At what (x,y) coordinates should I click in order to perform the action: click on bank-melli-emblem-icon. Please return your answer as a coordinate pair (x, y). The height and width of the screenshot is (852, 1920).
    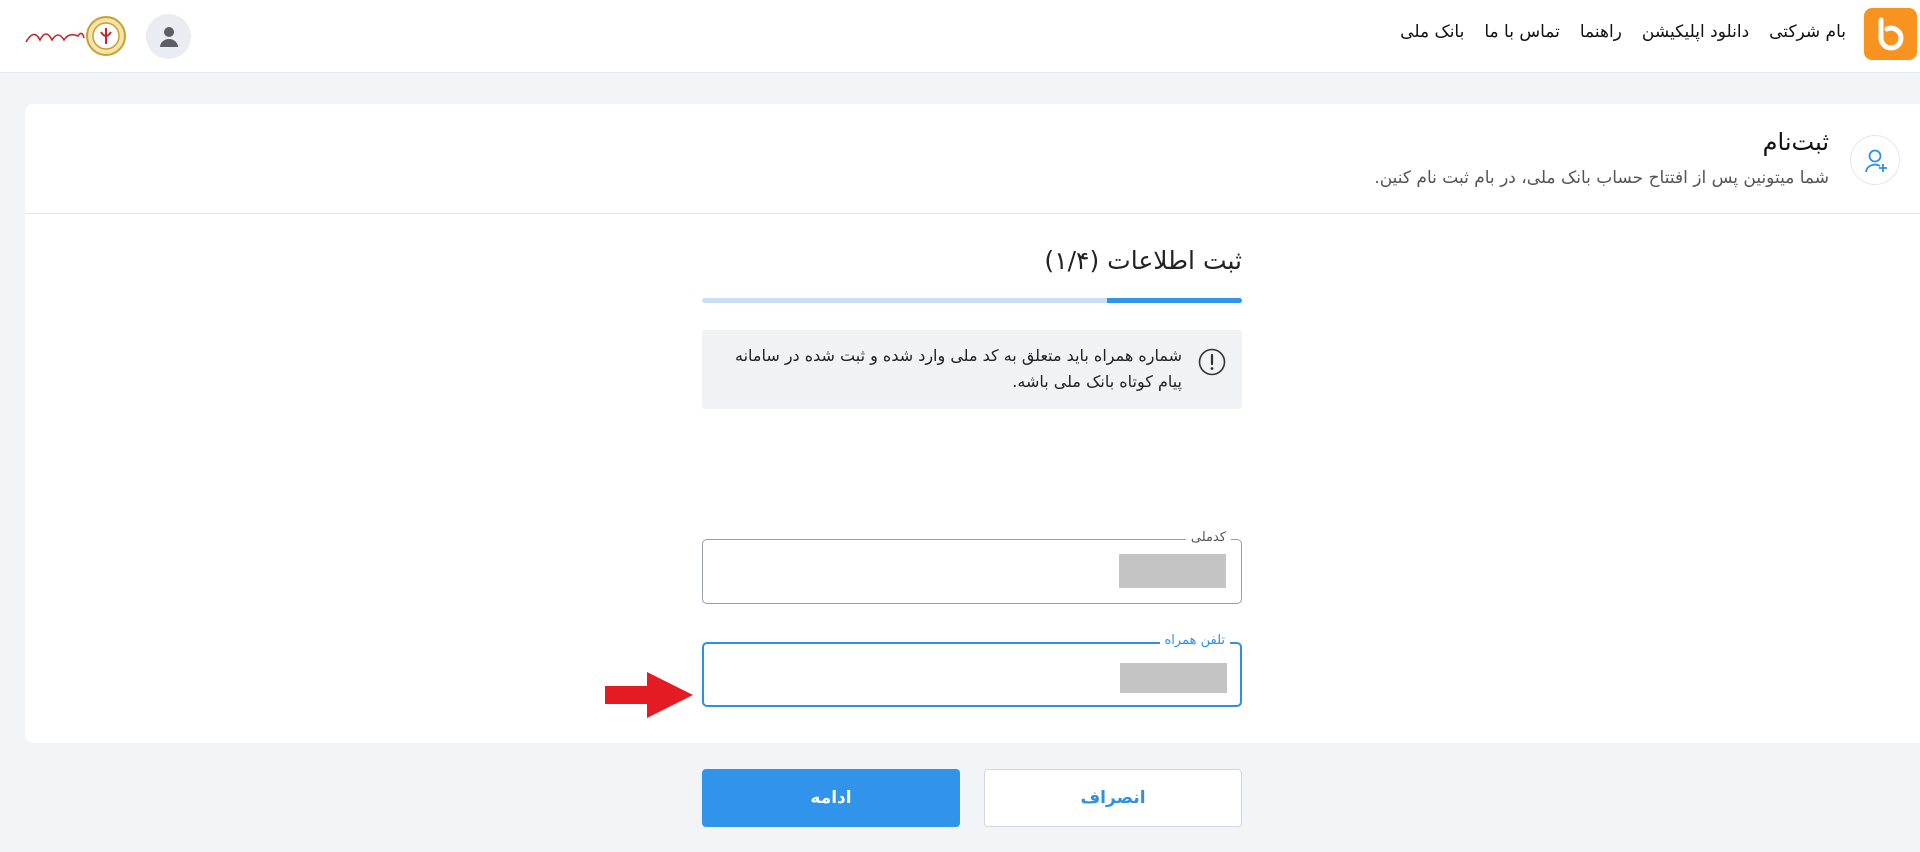
    Looking at the image, I should click on (75, 36).